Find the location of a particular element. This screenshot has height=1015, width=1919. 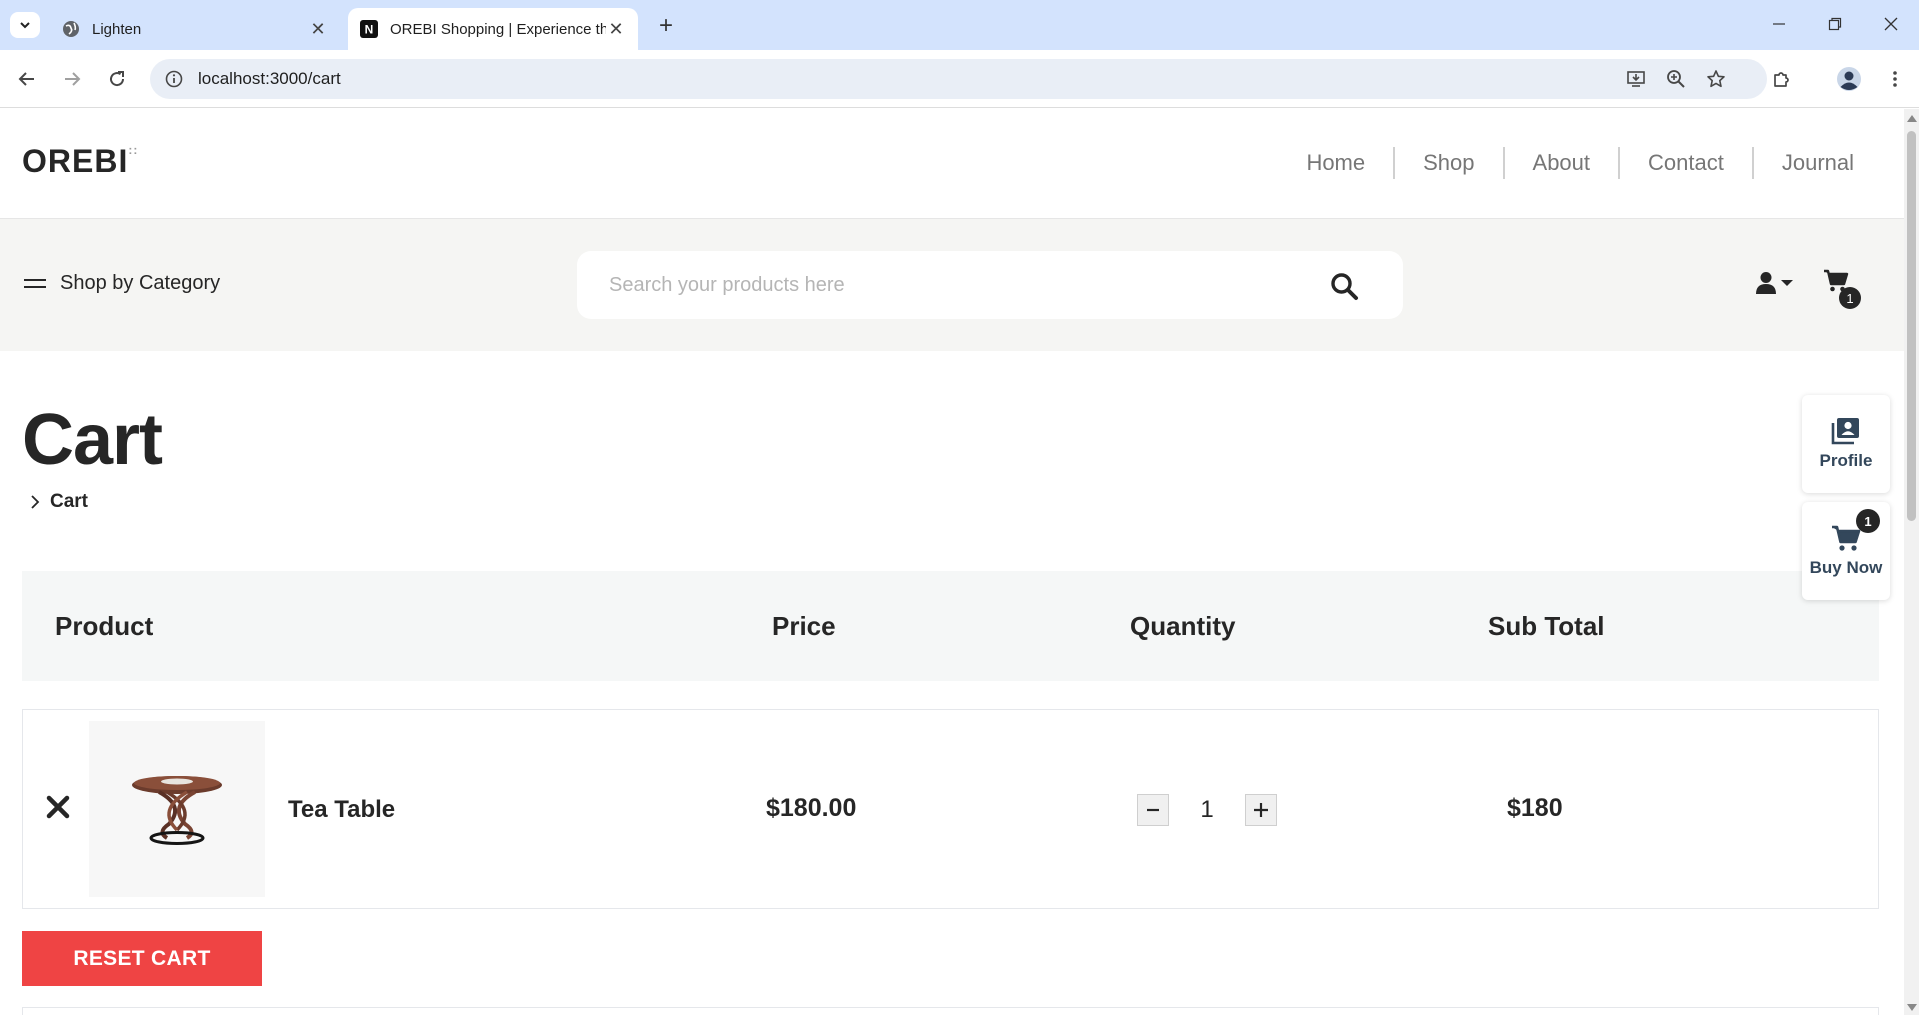

reset-cart-button: RESET CART is located at coordinates (142, 958).